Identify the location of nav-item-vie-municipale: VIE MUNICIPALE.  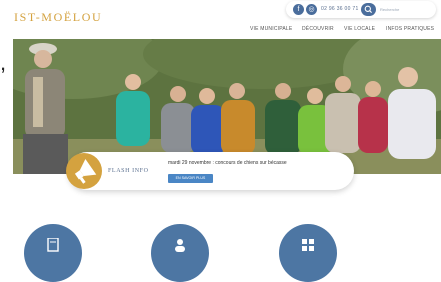
(271, 29).